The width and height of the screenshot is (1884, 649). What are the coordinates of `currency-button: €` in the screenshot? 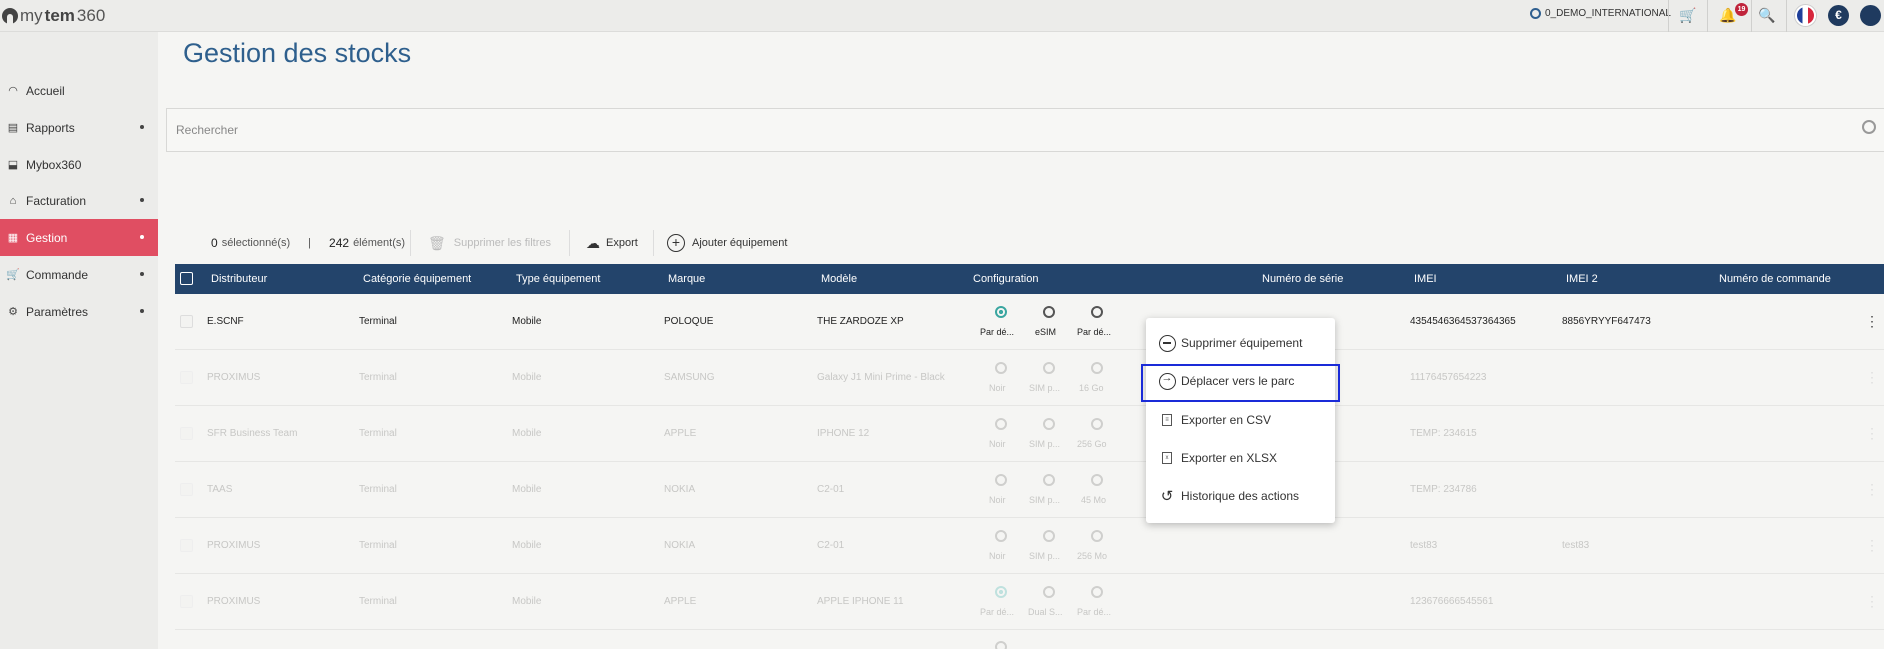 It's located at (1838, 15).